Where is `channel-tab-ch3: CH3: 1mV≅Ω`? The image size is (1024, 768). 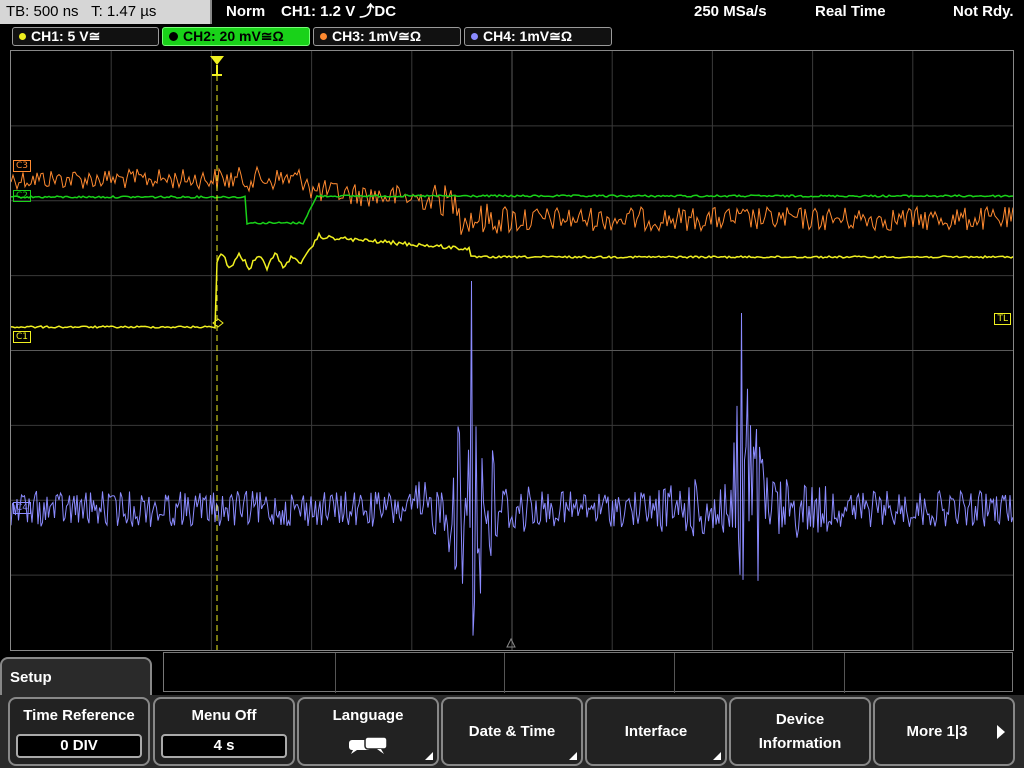 channel-tab-ch3: CH3: 1mV≅Ω is located at coordinates (387, 36).